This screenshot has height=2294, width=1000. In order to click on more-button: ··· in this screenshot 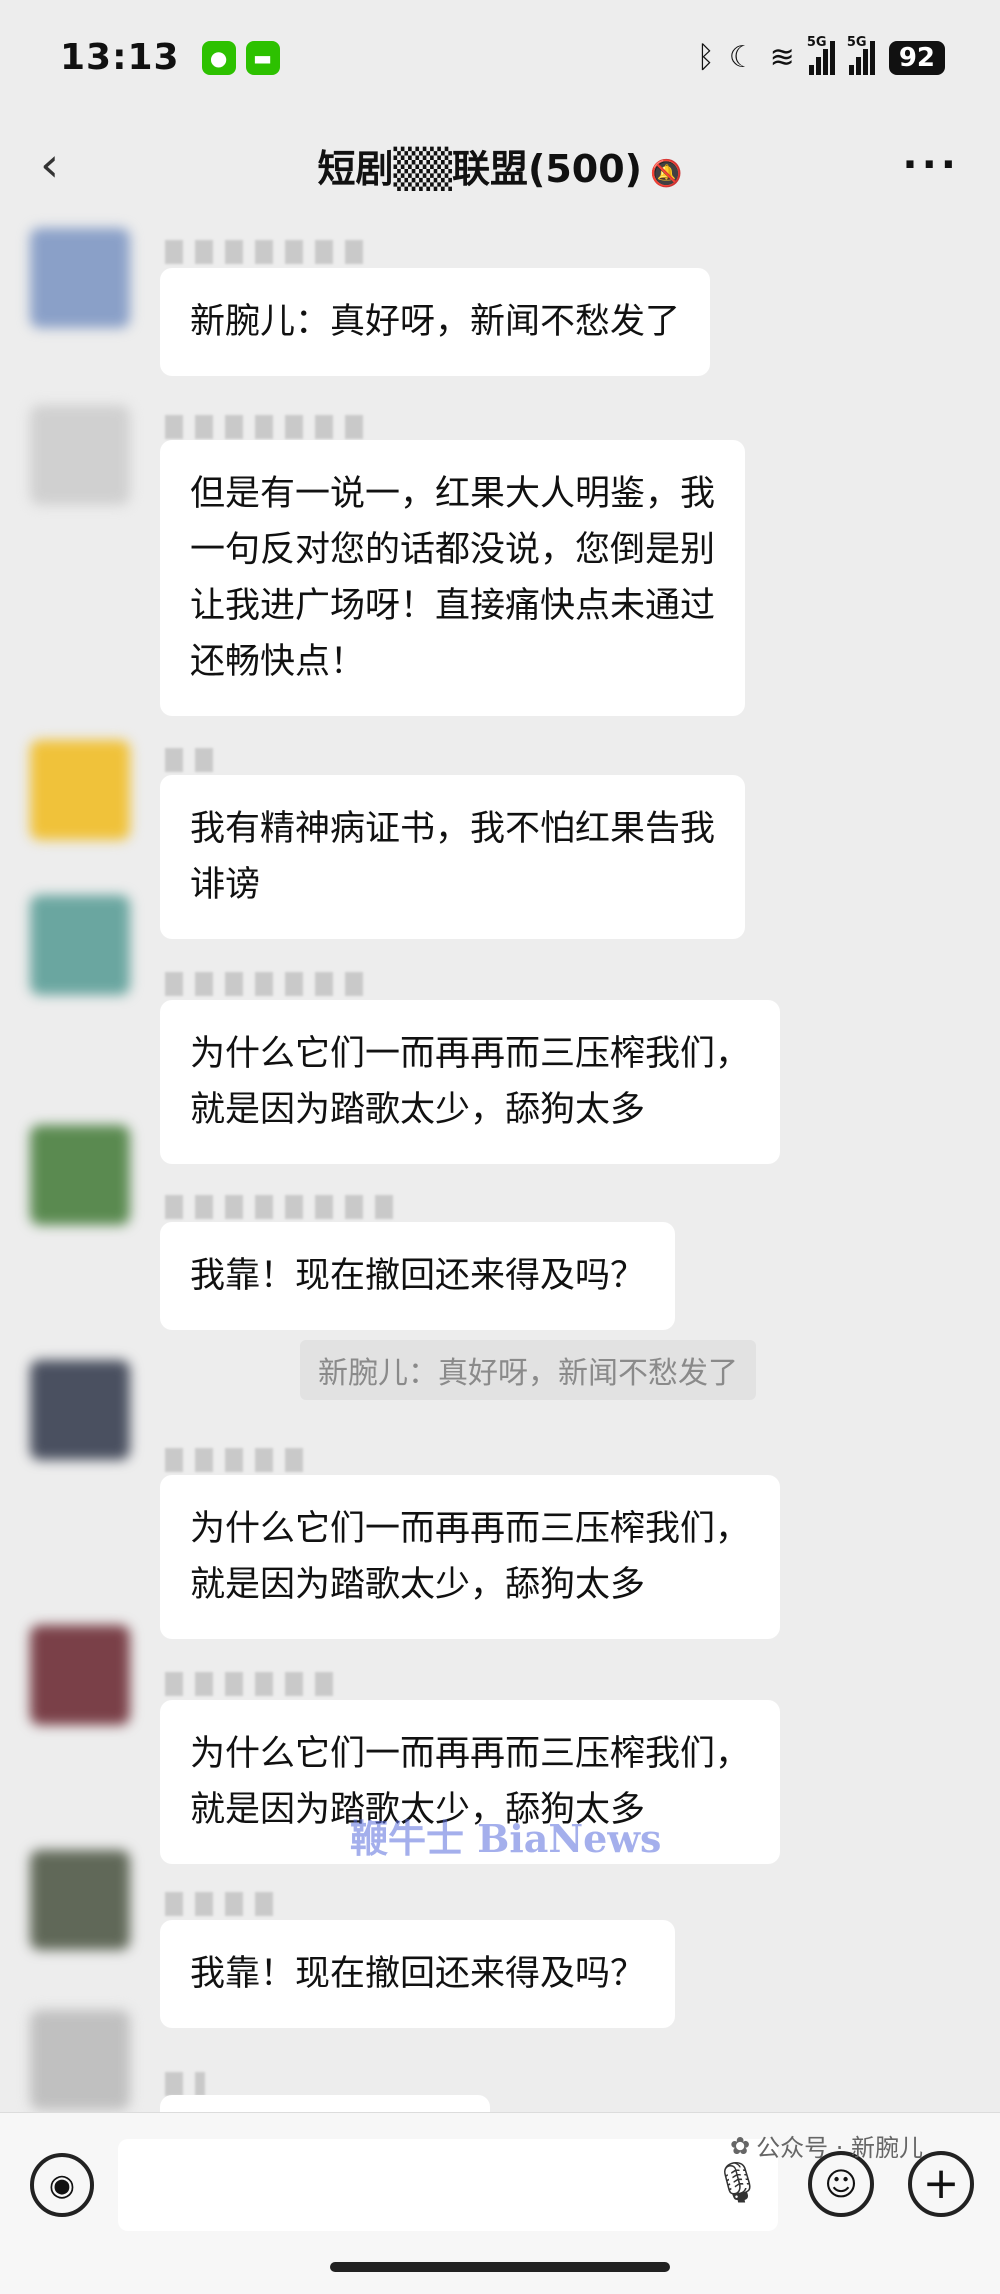, I will do `click(931, 165)`.